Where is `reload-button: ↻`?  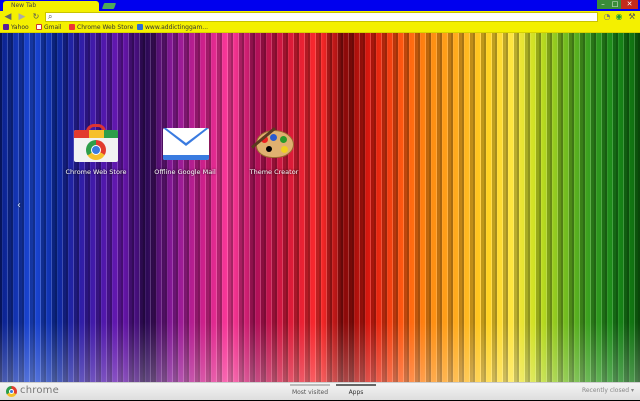
reload-button: ↻ is located at coordinates (36, 17).